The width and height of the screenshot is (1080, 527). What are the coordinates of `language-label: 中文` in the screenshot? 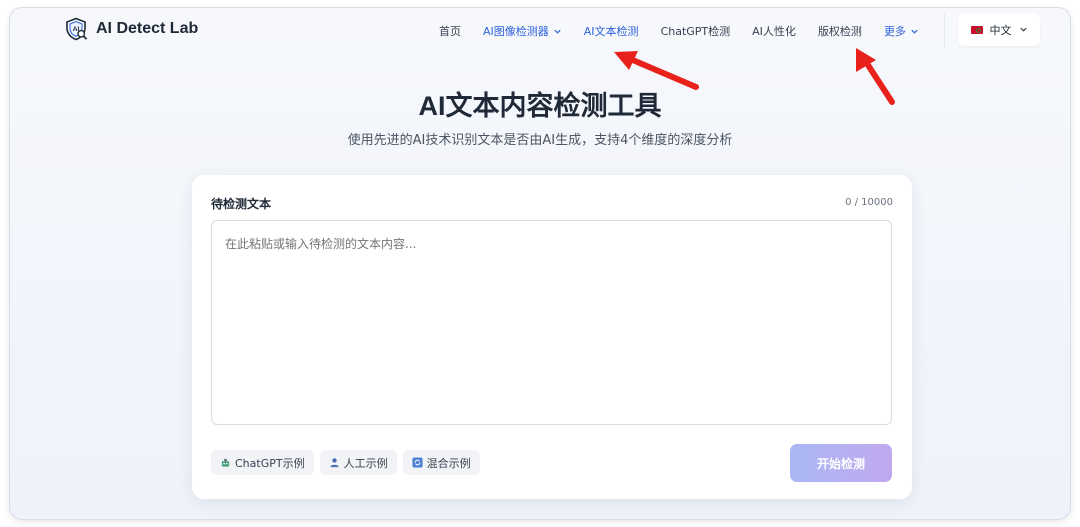 It's located at (1000, 30).